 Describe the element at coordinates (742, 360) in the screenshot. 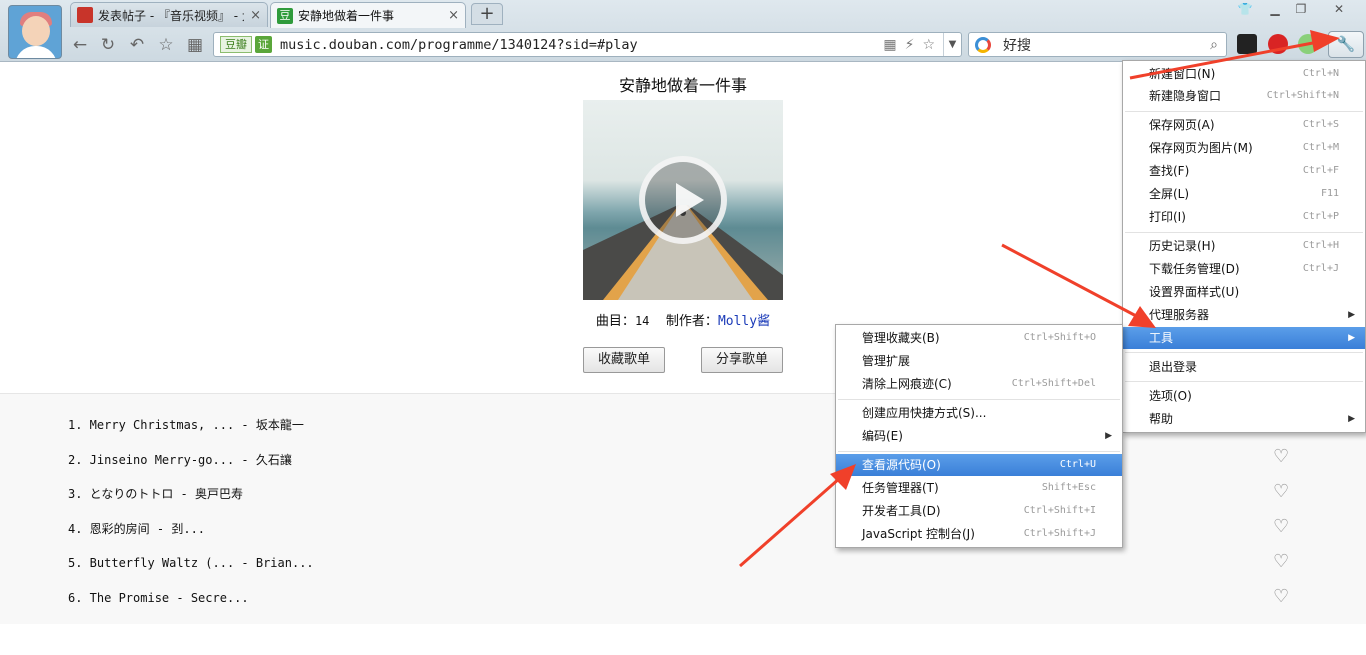

I see `share-playlist-button: 分享歌单` at that location.